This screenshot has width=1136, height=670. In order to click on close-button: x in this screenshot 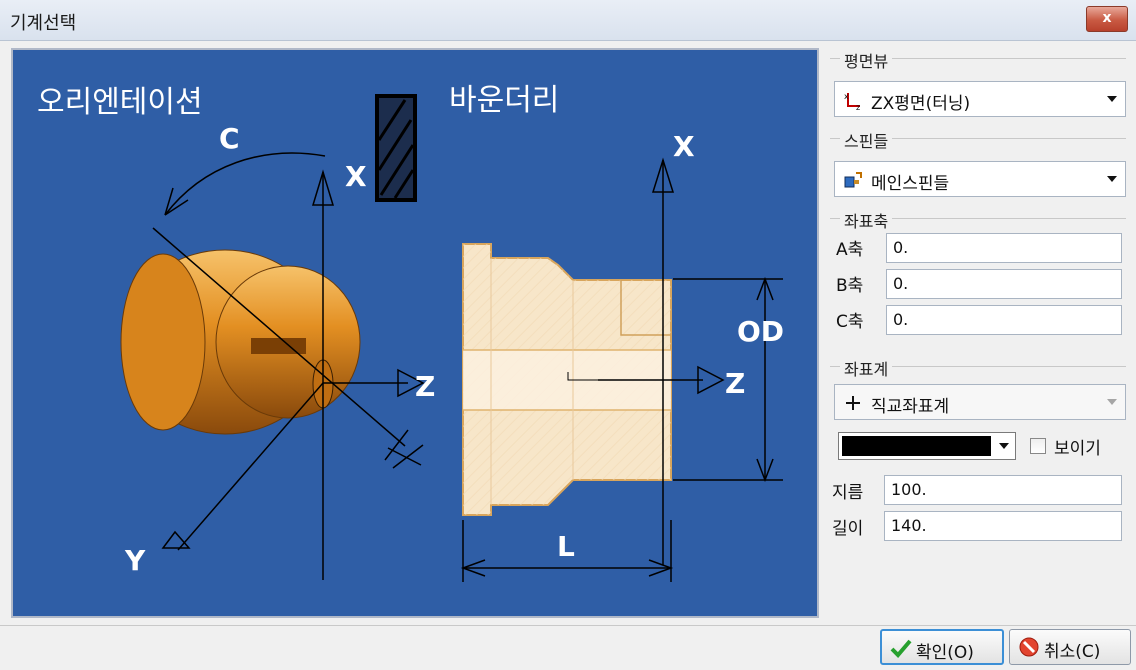, I will do `click(1107, 19)`.